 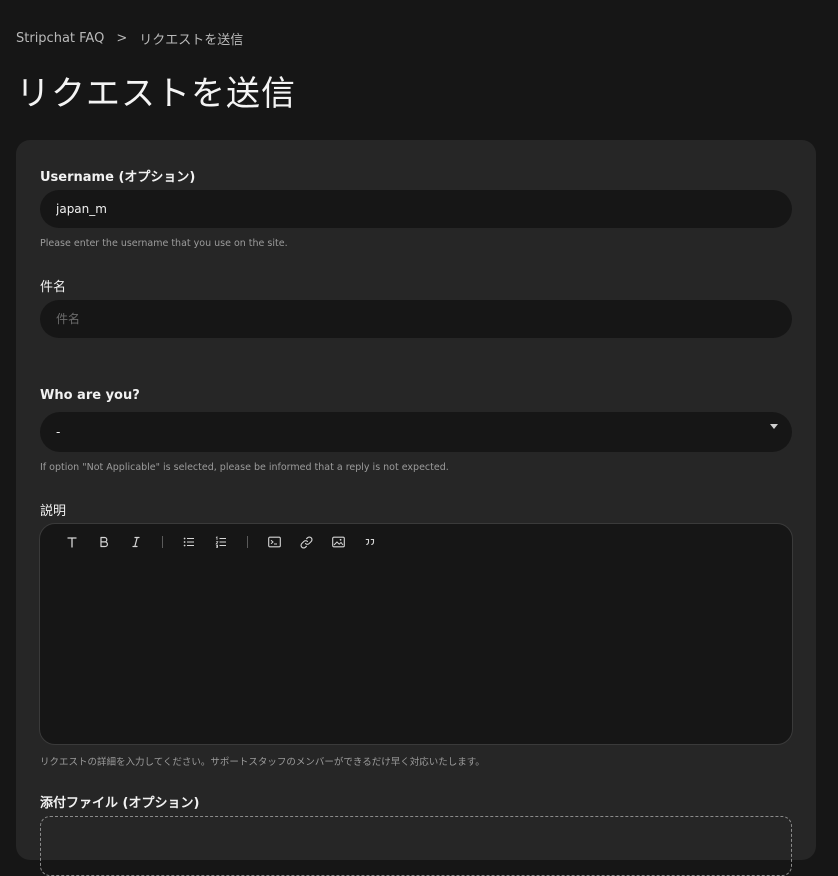 What do you see at coordinates (53, 287) in the screenshot?
I see `subject-label: 件名` at bounding box center [53, 287].